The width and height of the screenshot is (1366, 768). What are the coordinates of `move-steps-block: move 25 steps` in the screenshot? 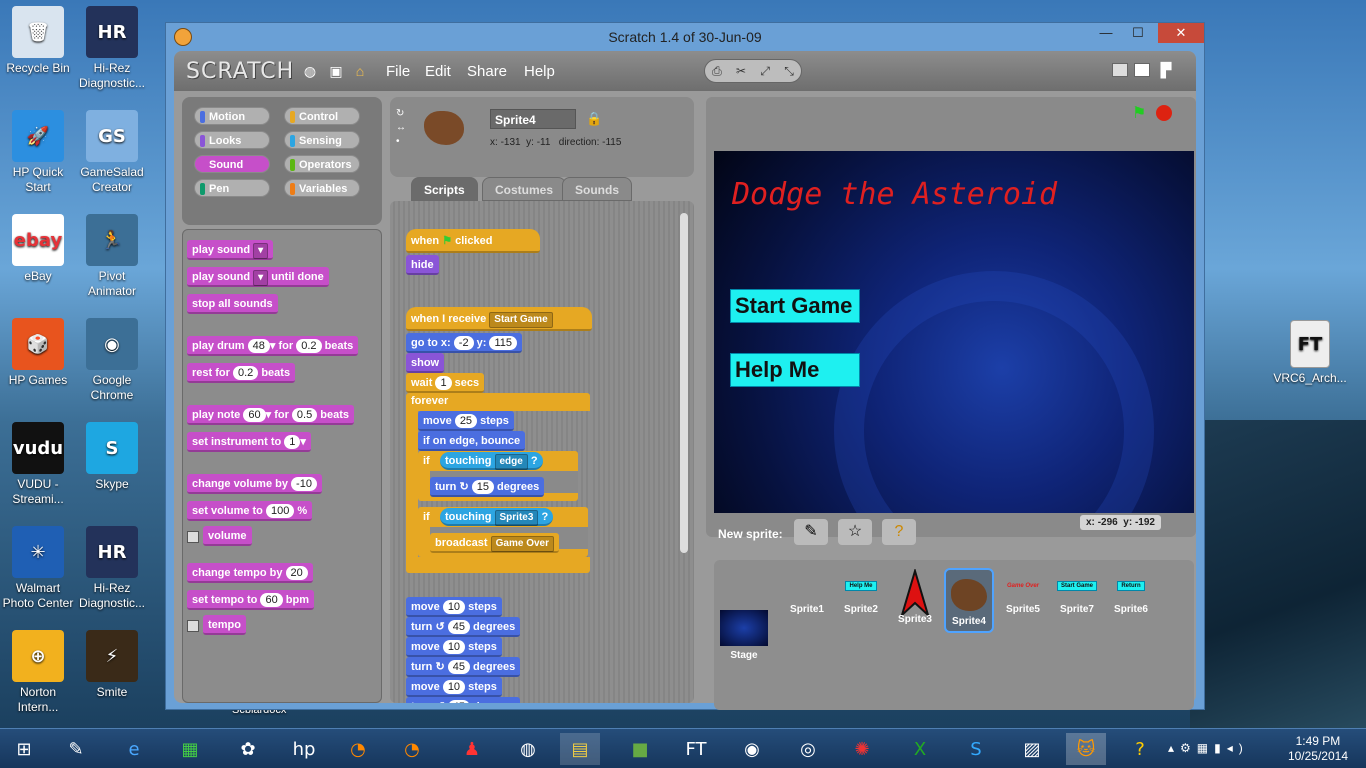 It's located at (466, 421).